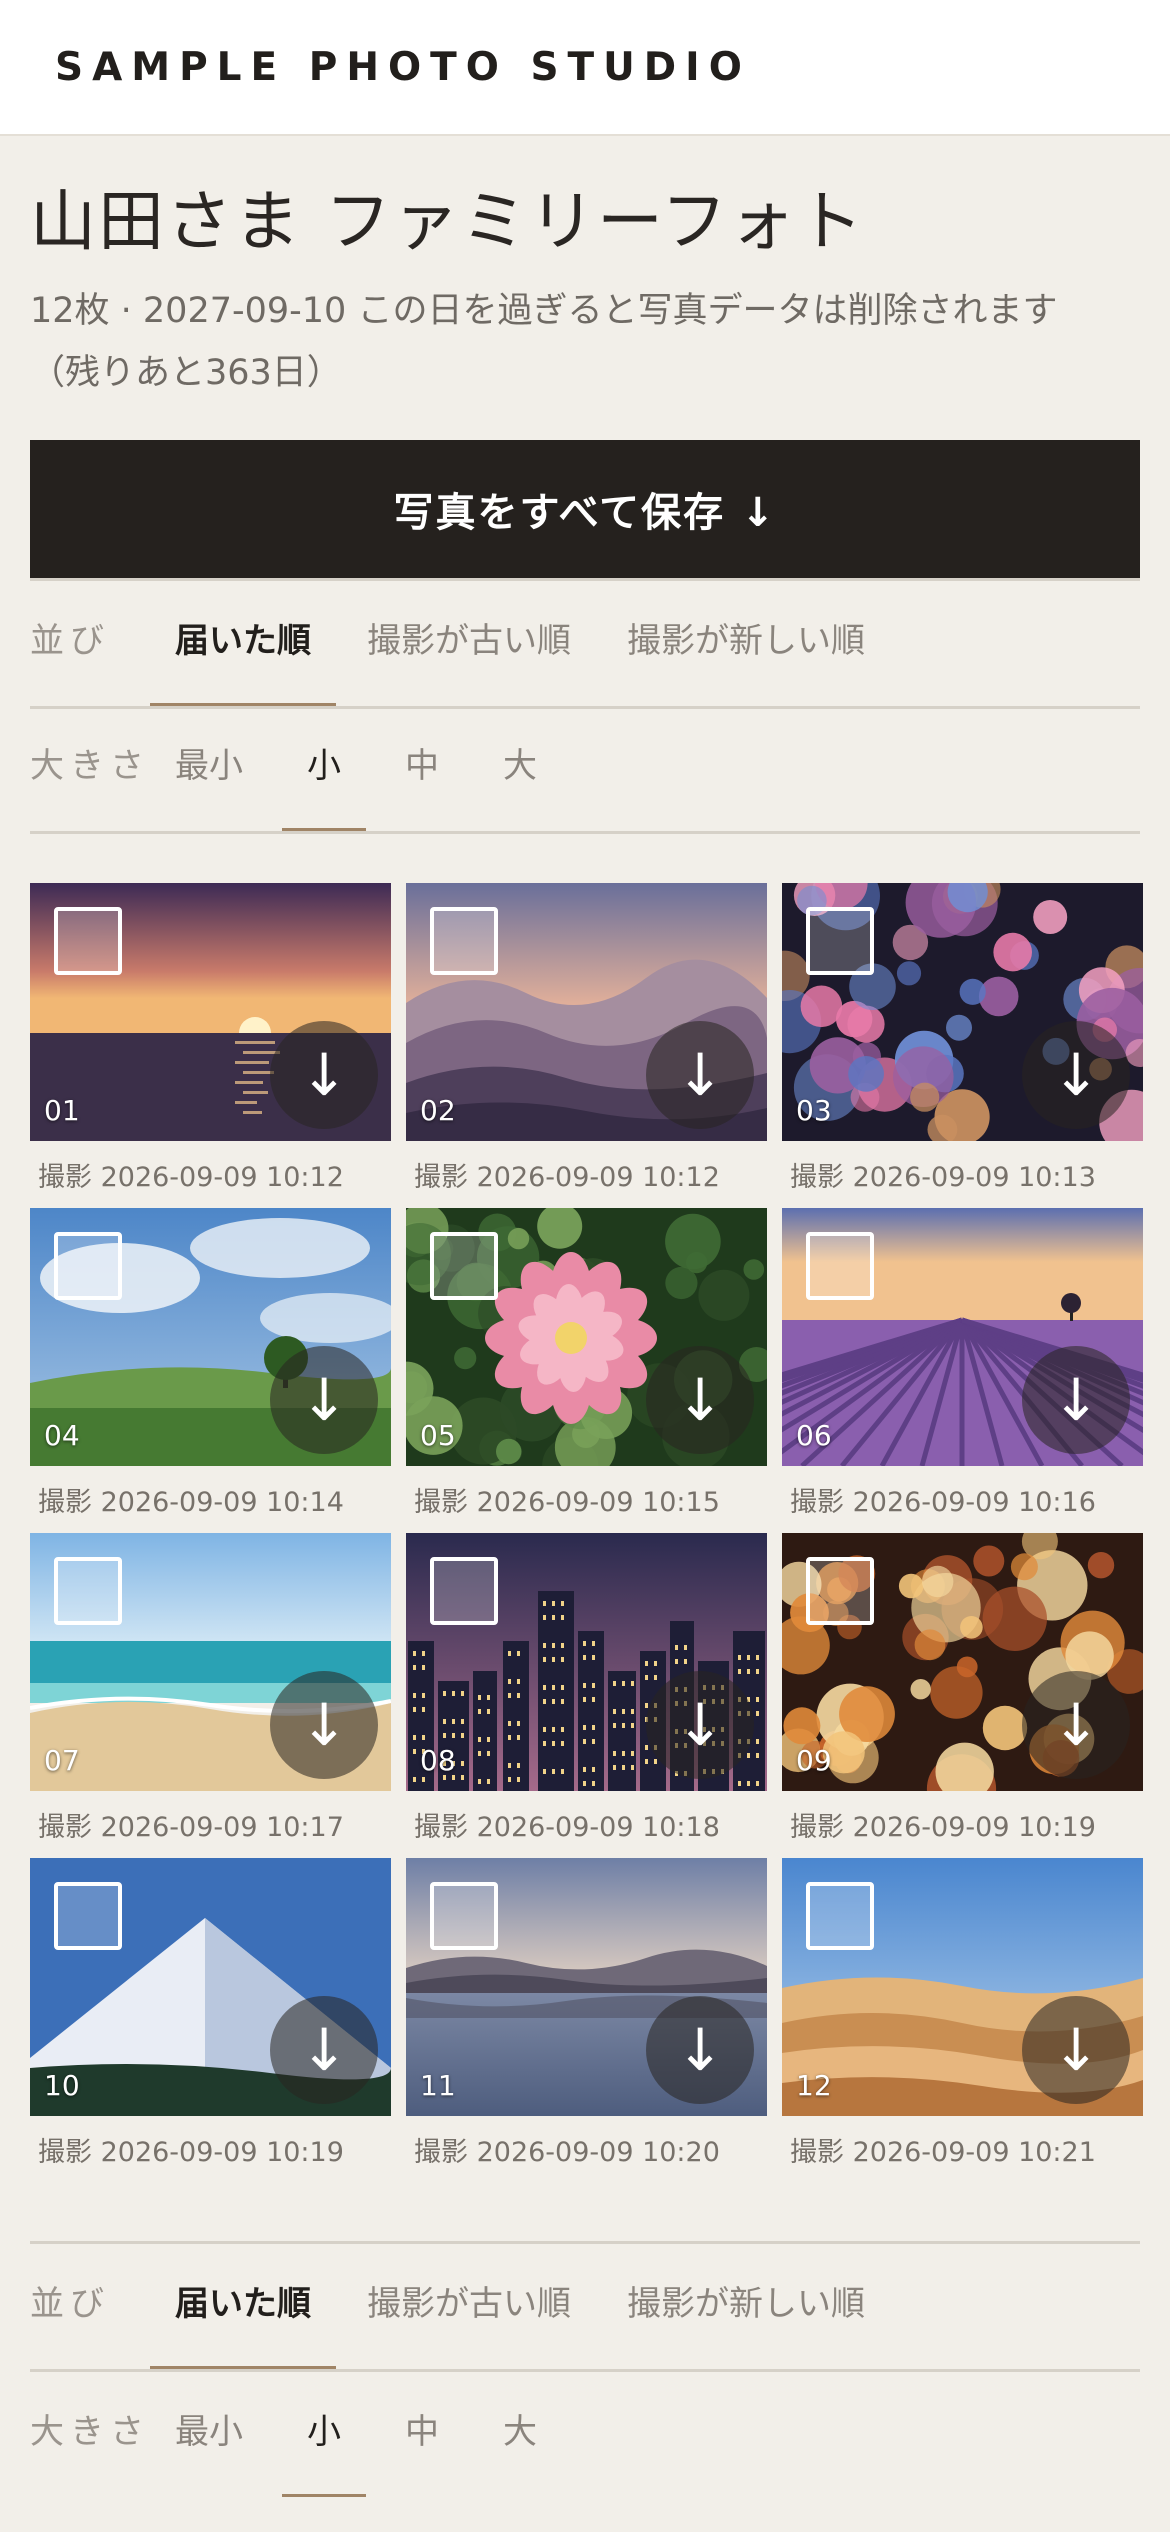 The image size is (1170, 2532). What do you see at coordinates (438, 1760) in the screenshot?
I see `photo-number: 08` at bounding box center [438, 1760].